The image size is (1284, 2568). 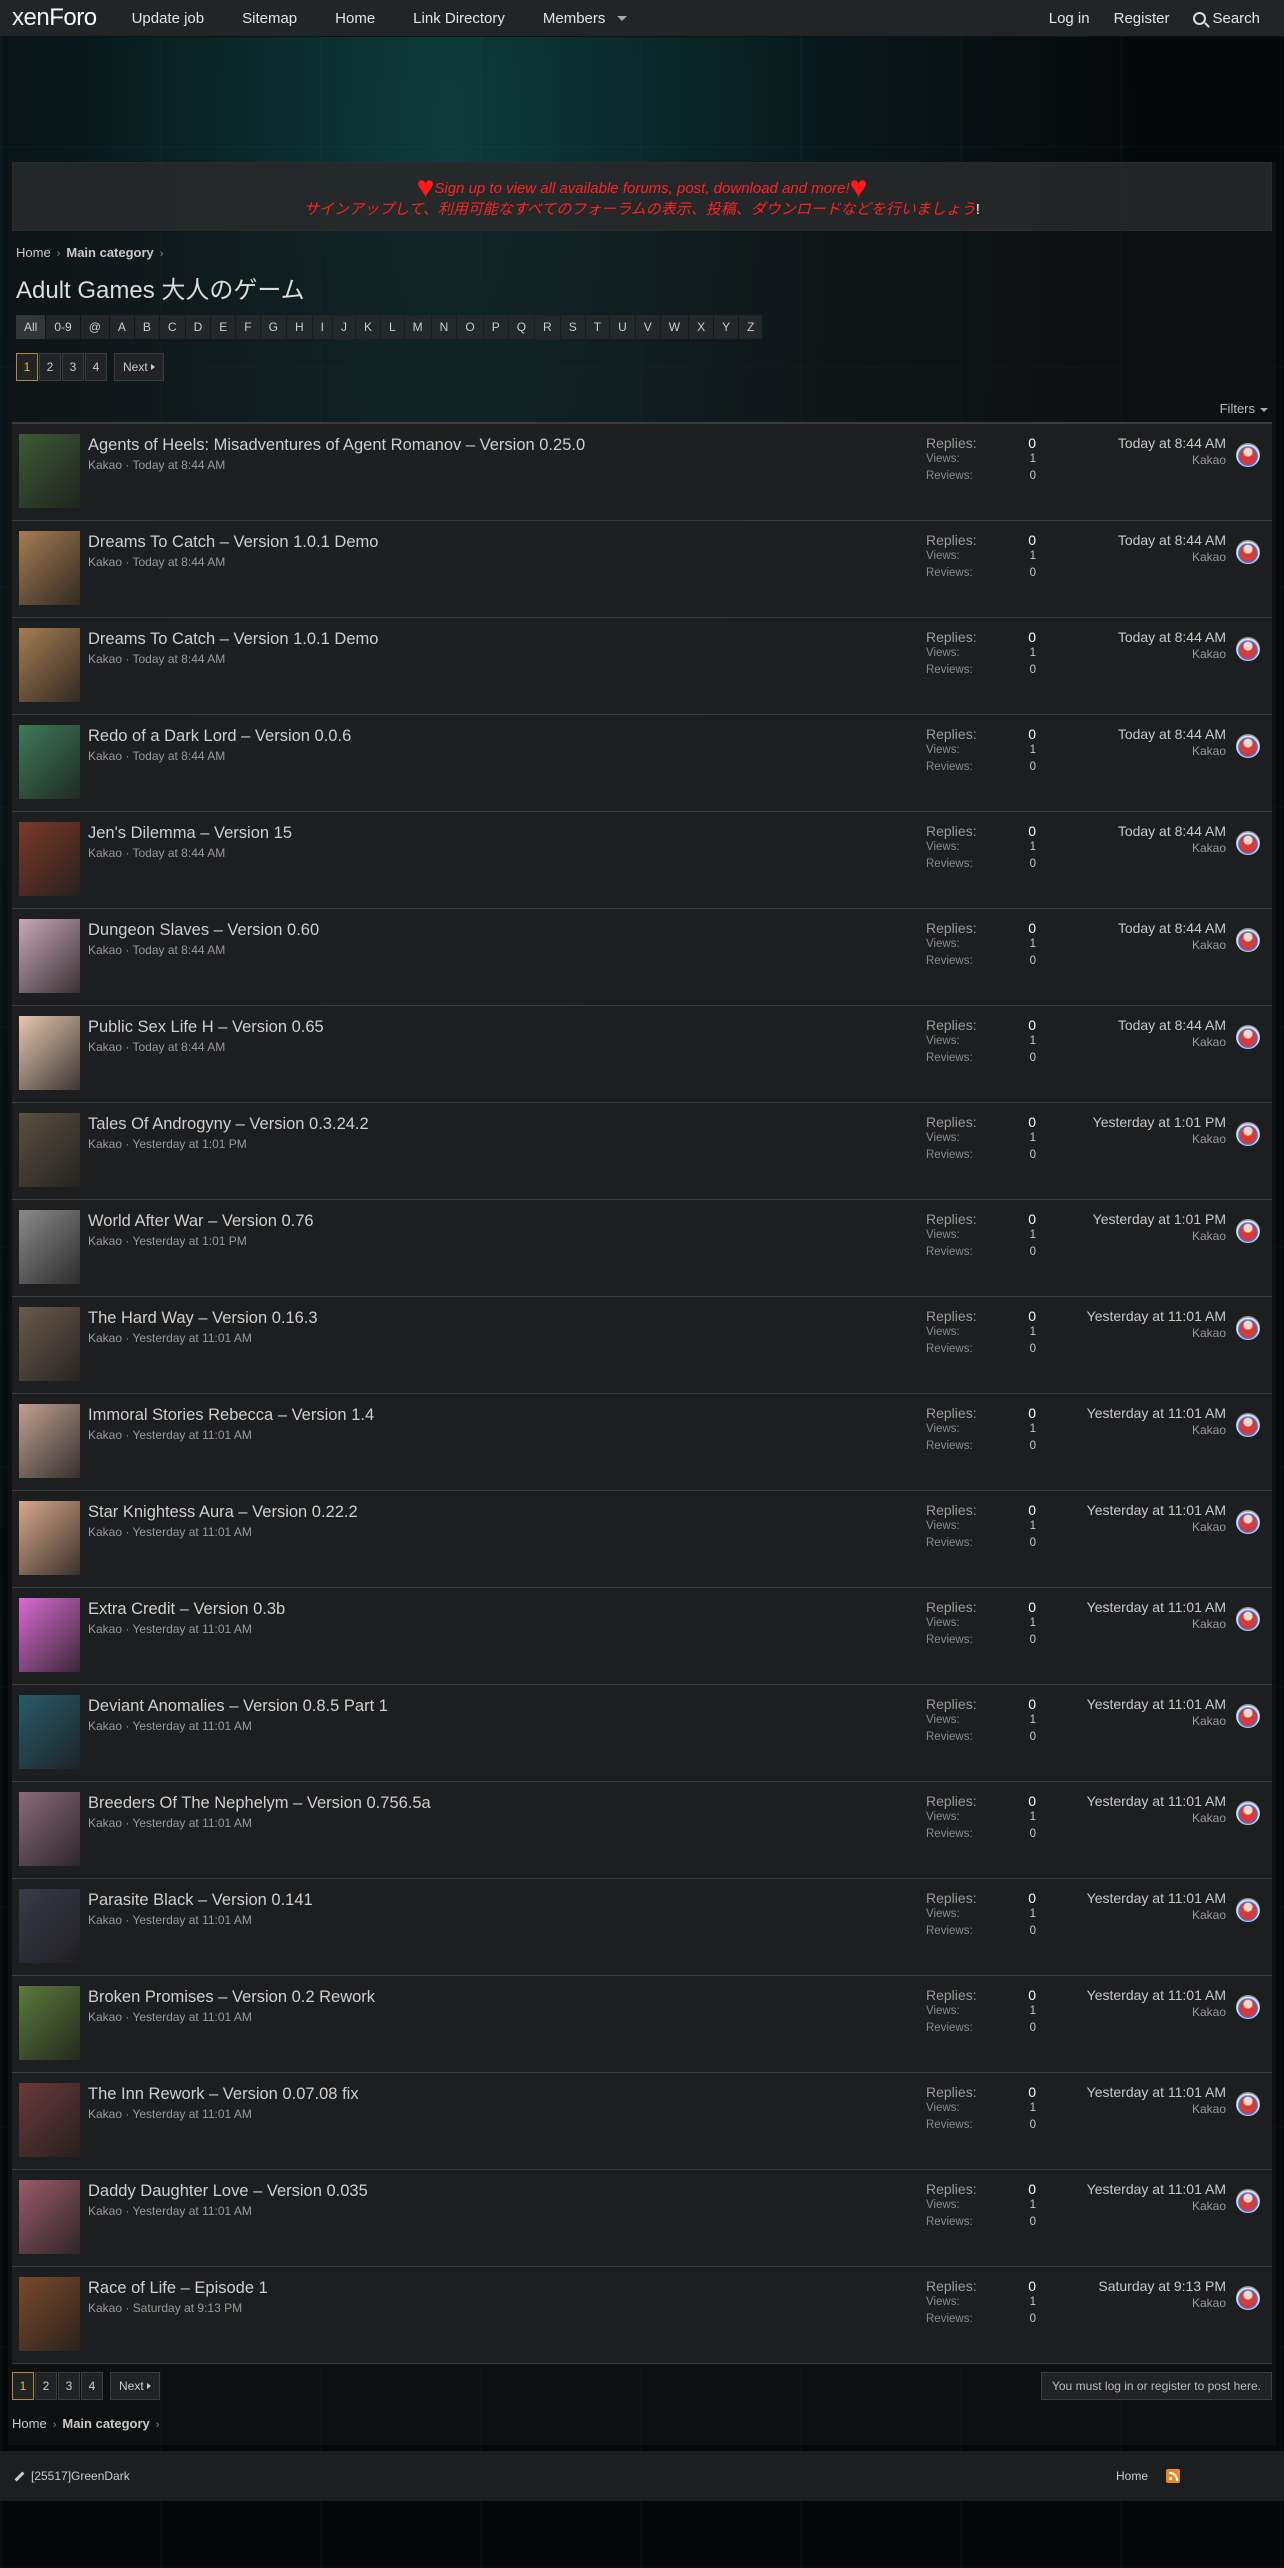 What do you see at coordinates (33, 252) in the screenshot?
I see `breadcrumb-home: Home` at bounding box center [33, 252].